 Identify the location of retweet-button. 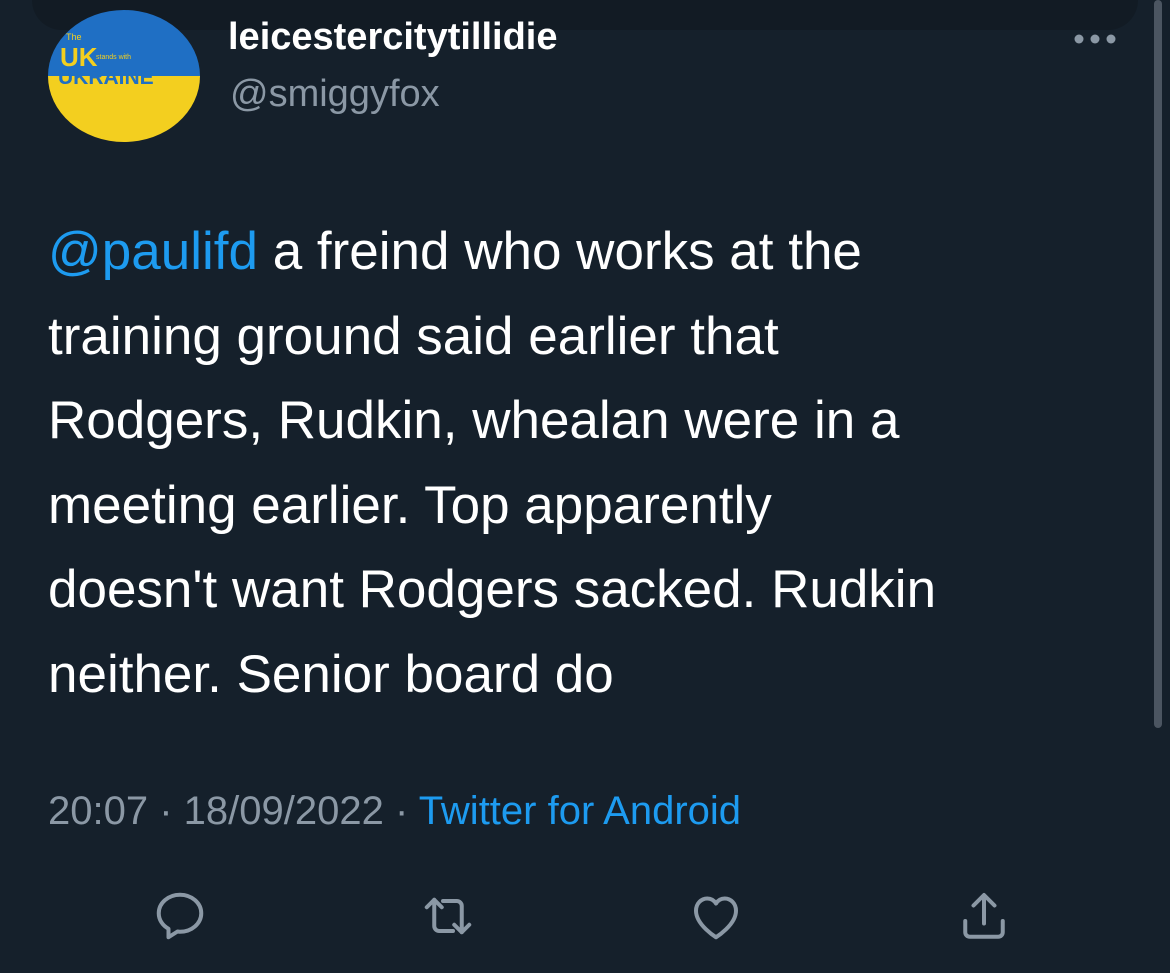
(448, 916).